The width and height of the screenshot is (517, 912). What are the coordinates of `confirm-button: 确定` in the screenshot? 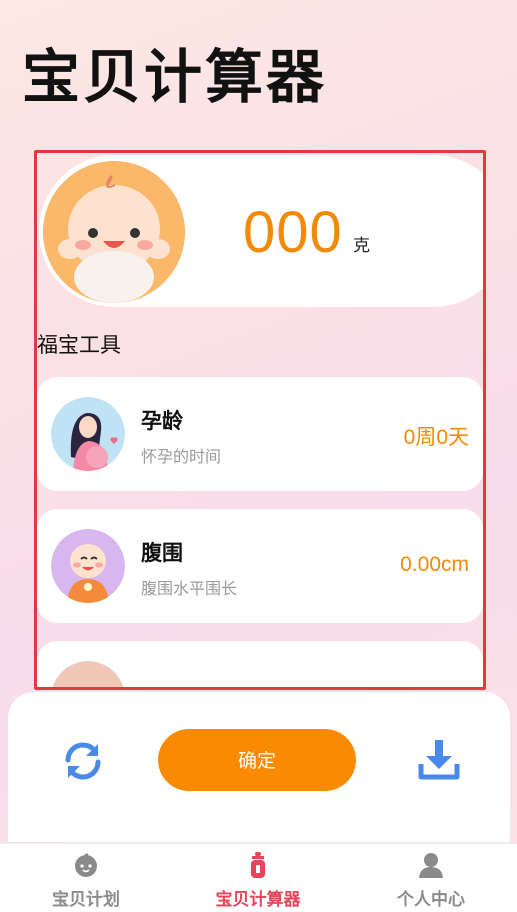 It's located at (257, 760).